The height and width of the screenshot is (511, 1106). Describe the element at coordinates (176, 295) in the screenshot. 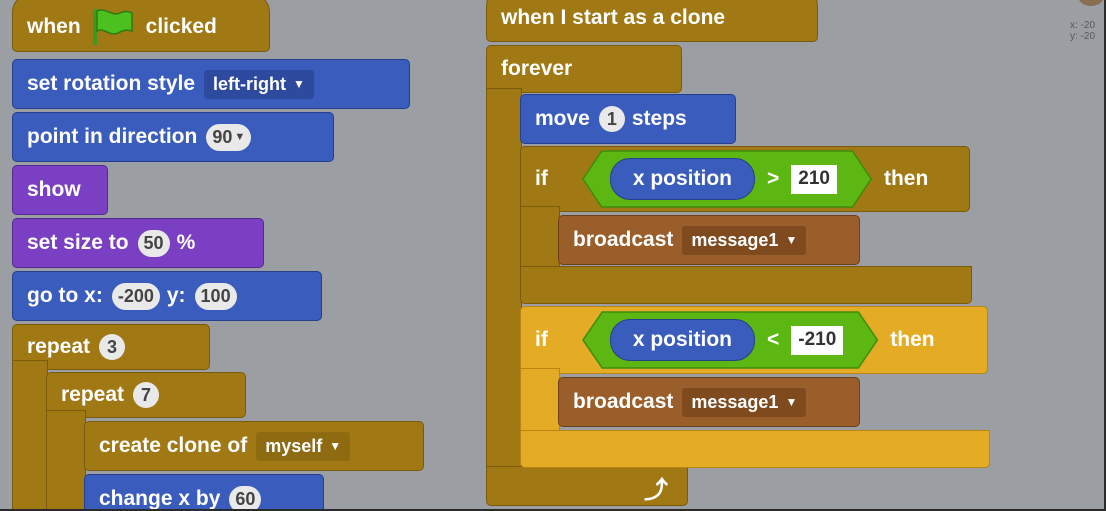

I see `goto-y-label: y:` at that location.